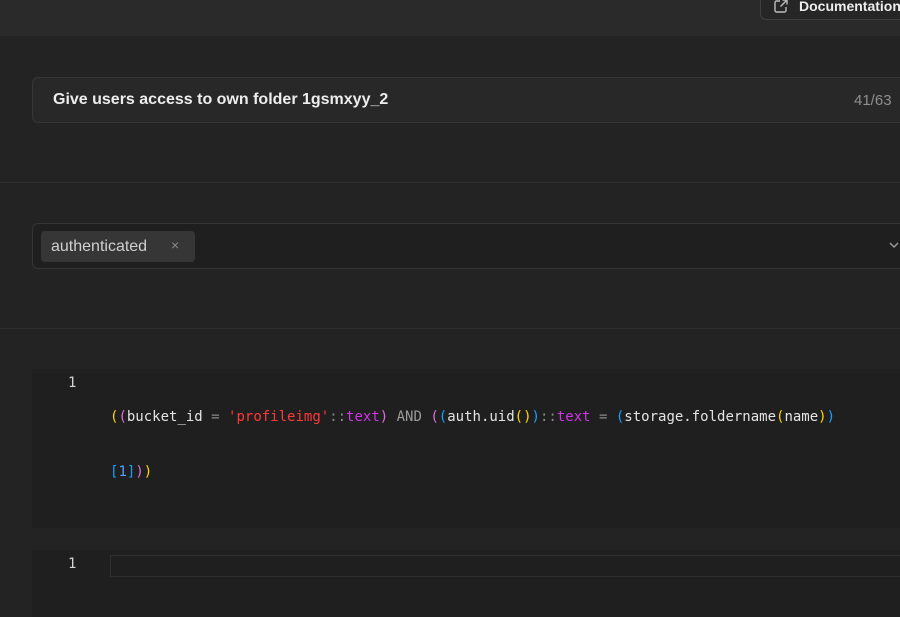 The image size is (900, 617). I want to click on code-line: [1])), so click(131, 472).